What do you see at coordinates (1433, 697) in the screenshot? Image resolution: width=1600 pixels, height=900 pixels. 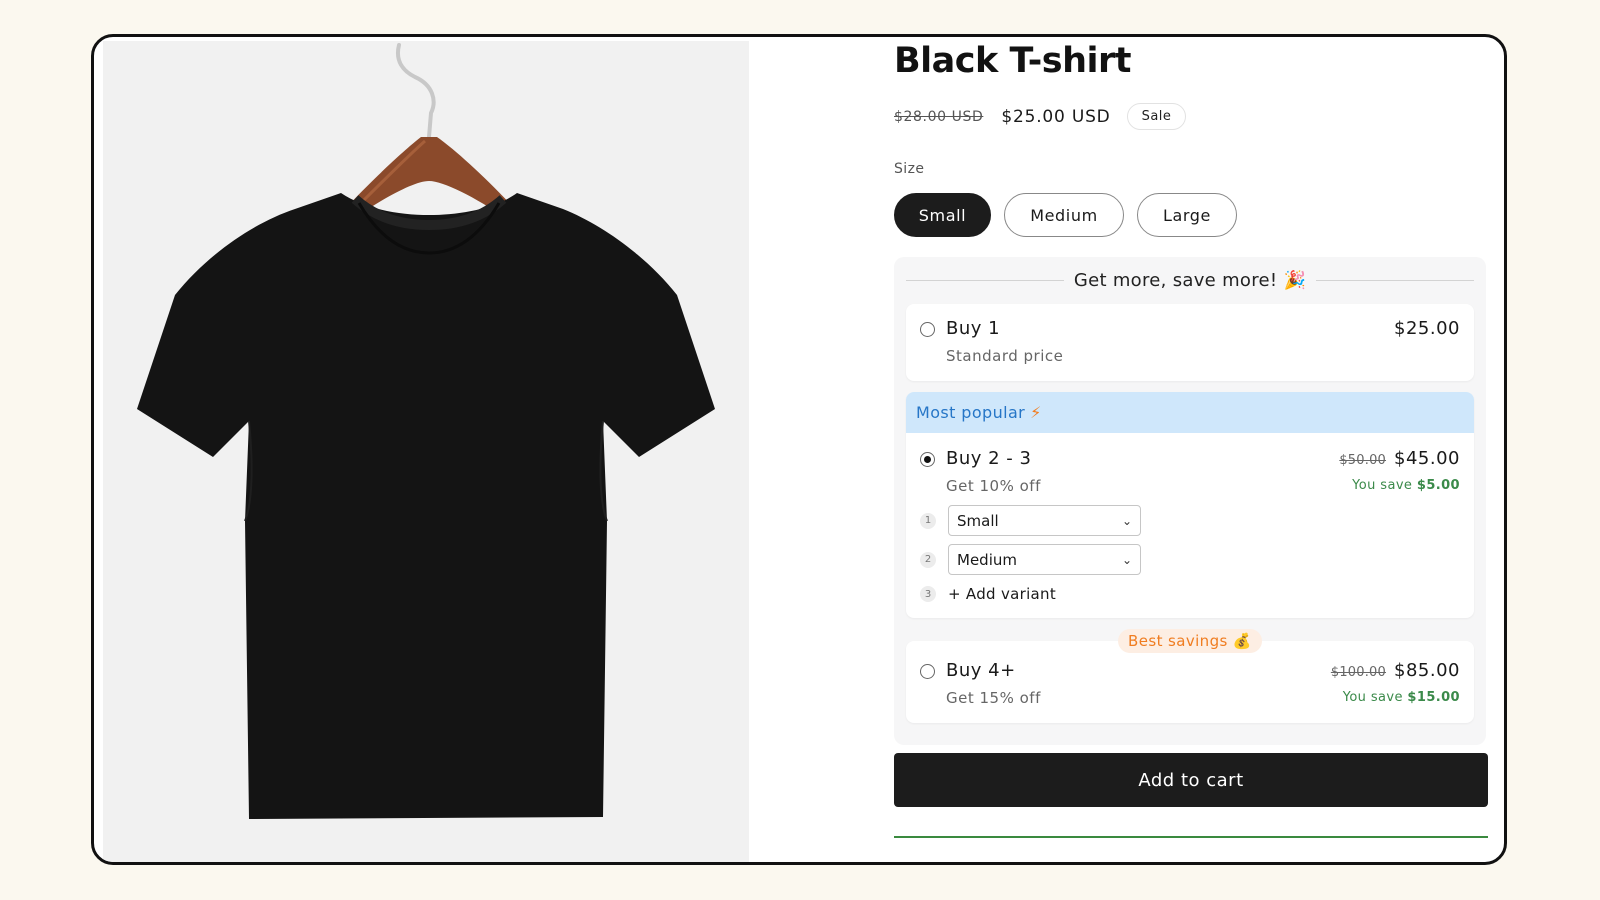 I see `save-amount: $15.00` at bounding box center [1433, 697].